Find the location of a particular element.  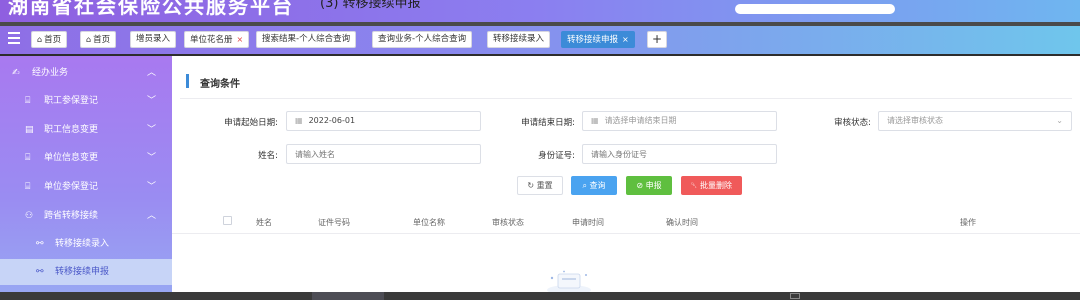

bottom-taskbar is located at coordinates (540, 296).